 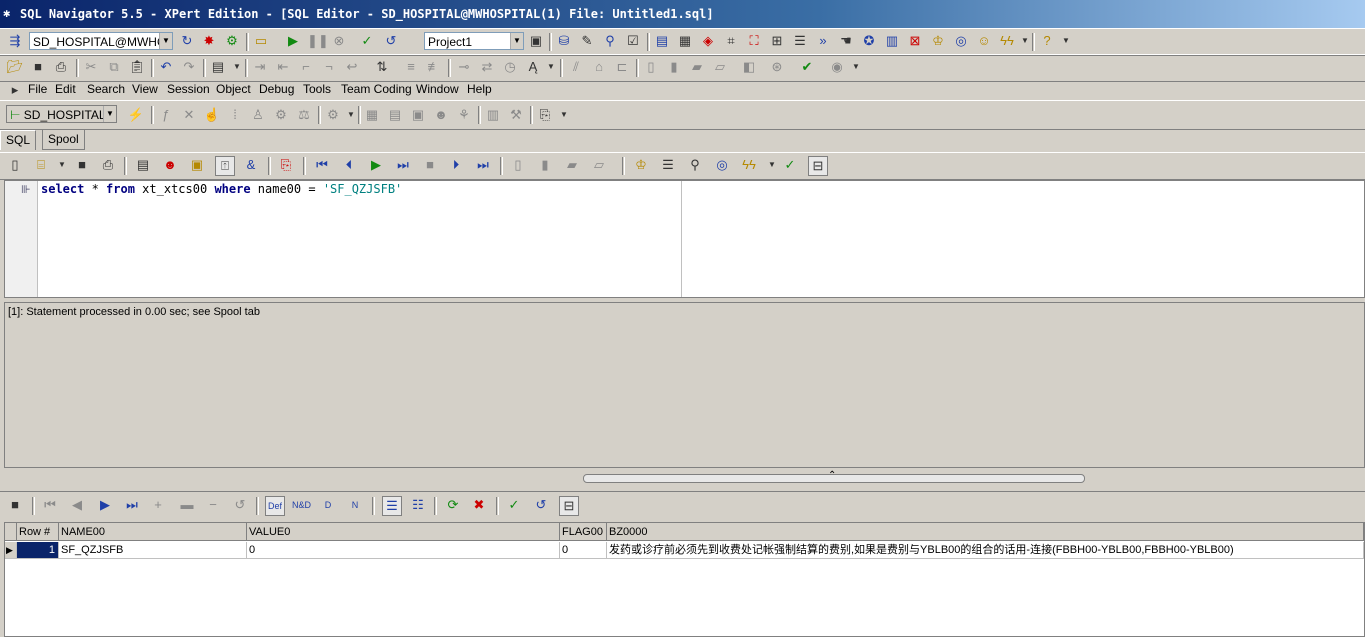 I want to click on badge-icon: ♔, so click(x=938, y=41).